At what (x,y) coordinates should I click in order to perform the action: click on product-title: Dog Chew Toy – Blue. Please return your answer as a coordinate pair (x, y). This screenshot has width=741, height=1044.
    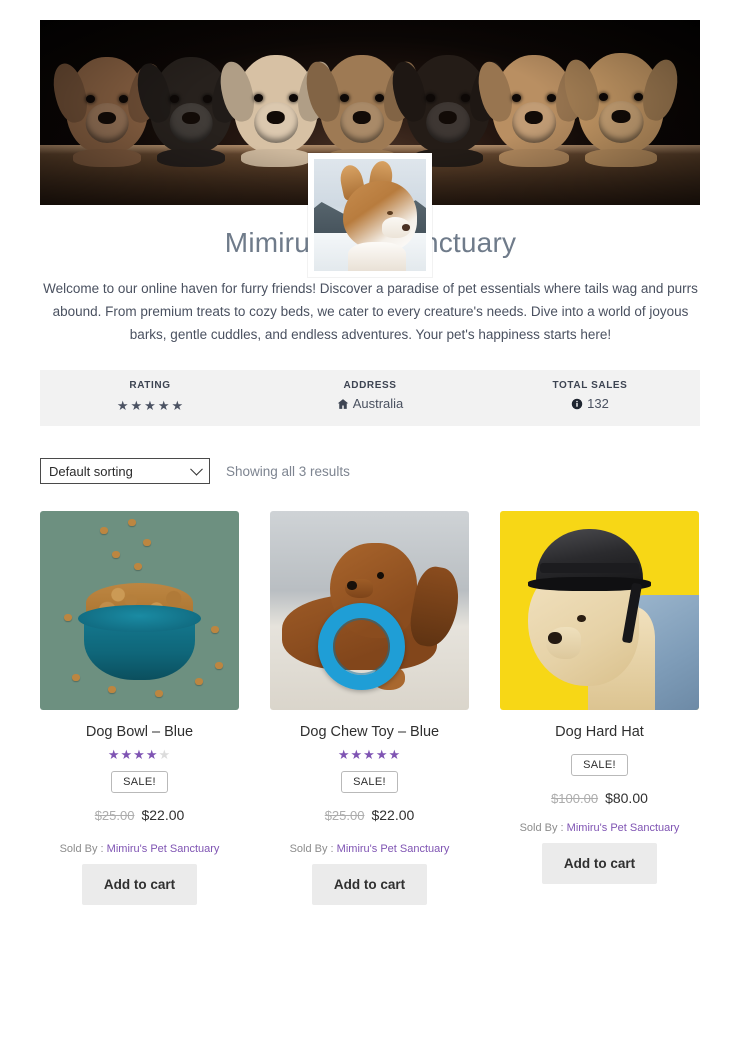
    Looking at the image, I should click on (369, 732).